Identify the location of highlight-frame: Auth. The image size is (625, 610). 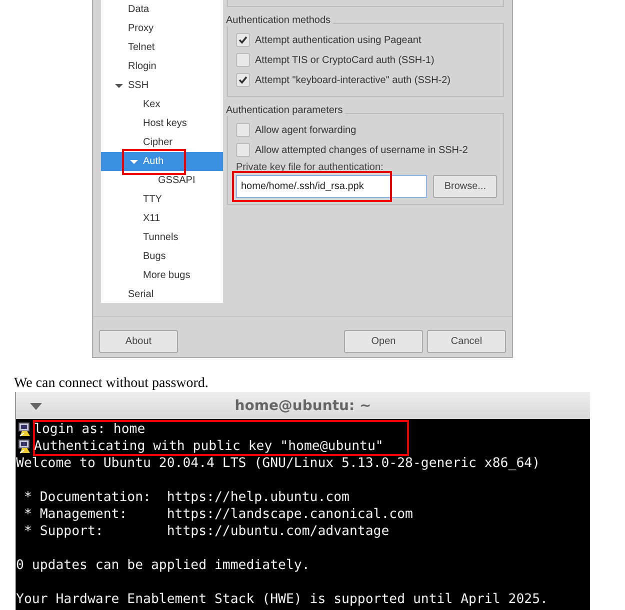
(154, 161).